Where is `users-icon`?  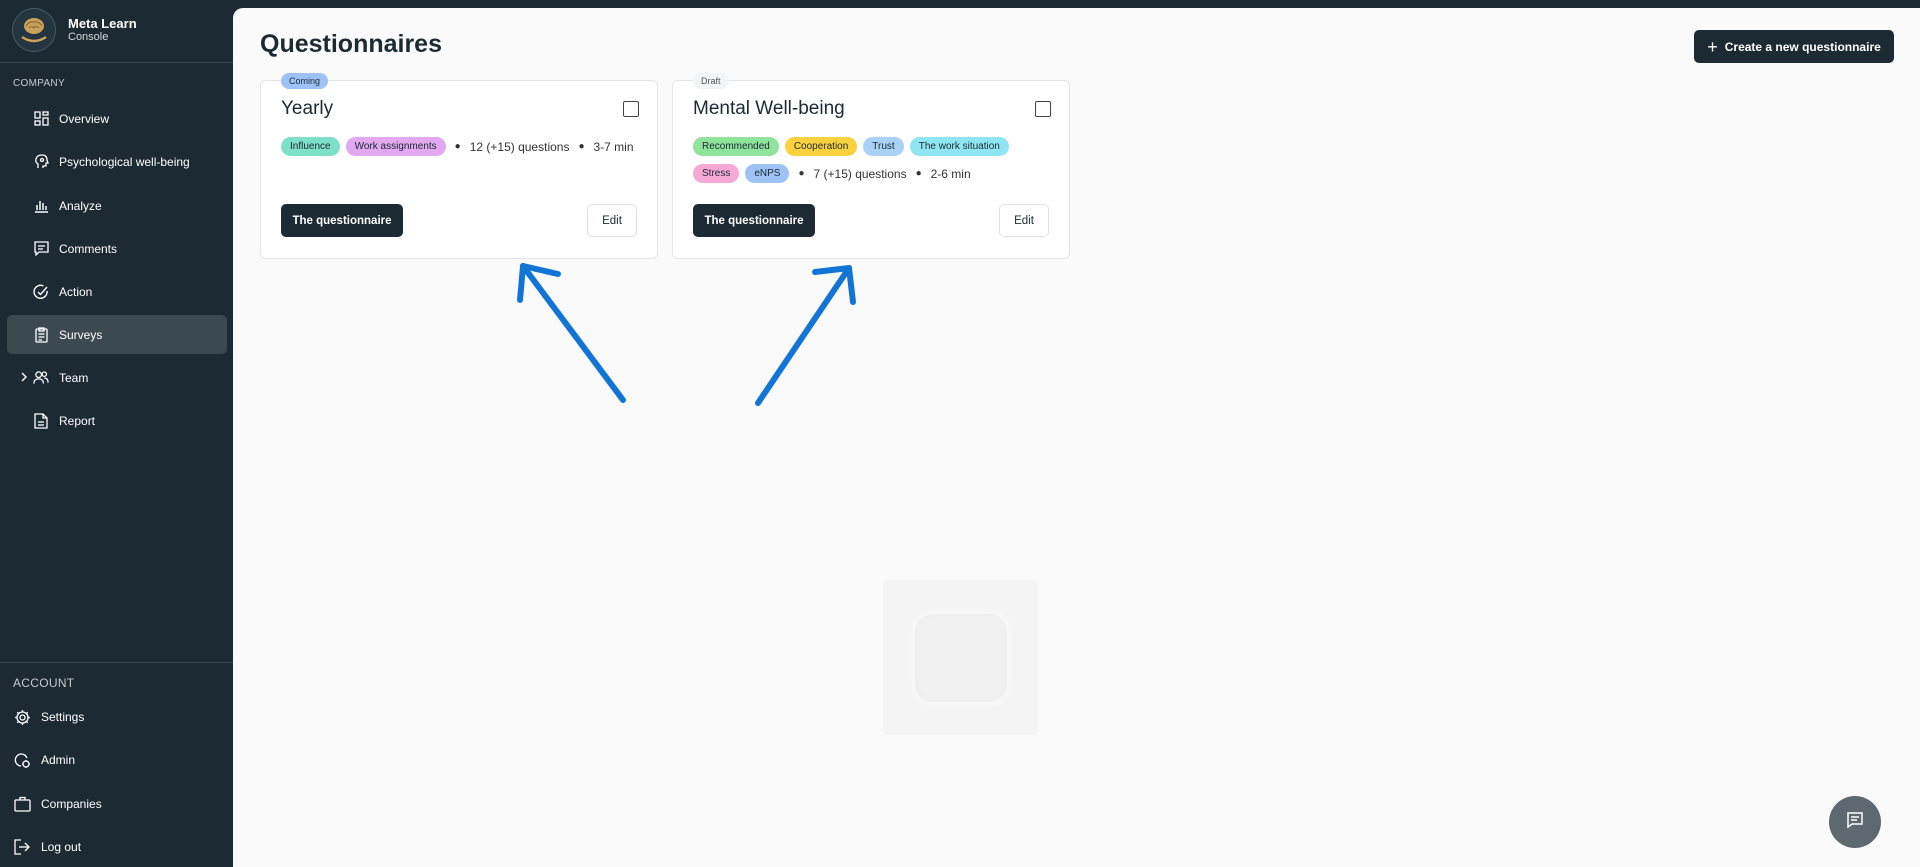 users-icon is located at coordinates (41, 378).